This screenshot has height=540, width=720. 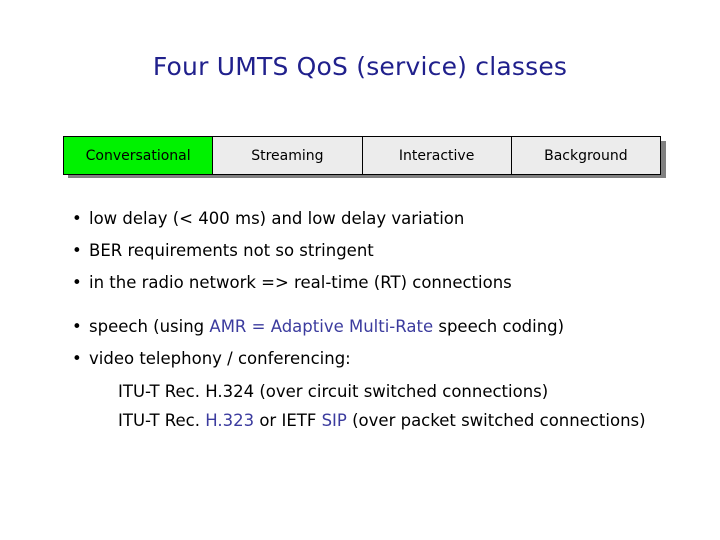 What do you see at coordinates (496, 420) in the screenshot?
I see `h323-suffix-text: (over packet switched connections)` at bounding box center [496, 420].